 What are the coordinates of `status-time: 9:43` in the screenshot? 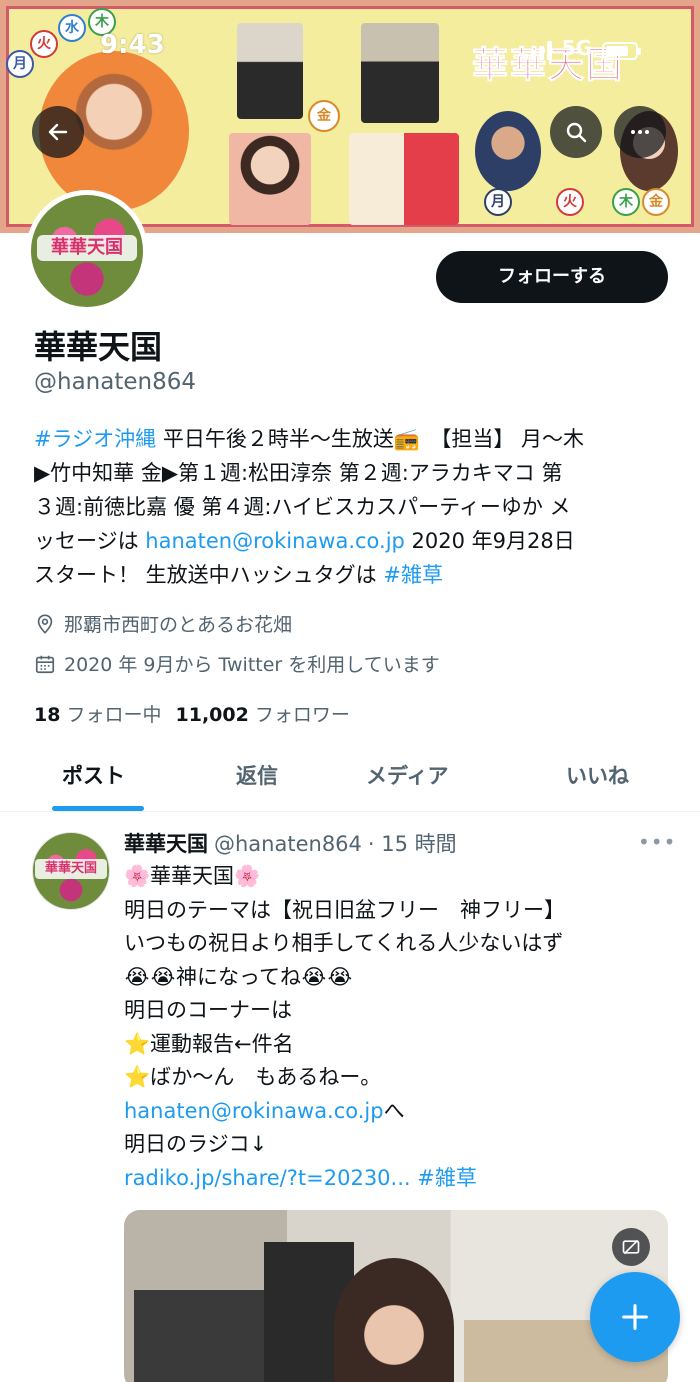 It's located at (132, 45).